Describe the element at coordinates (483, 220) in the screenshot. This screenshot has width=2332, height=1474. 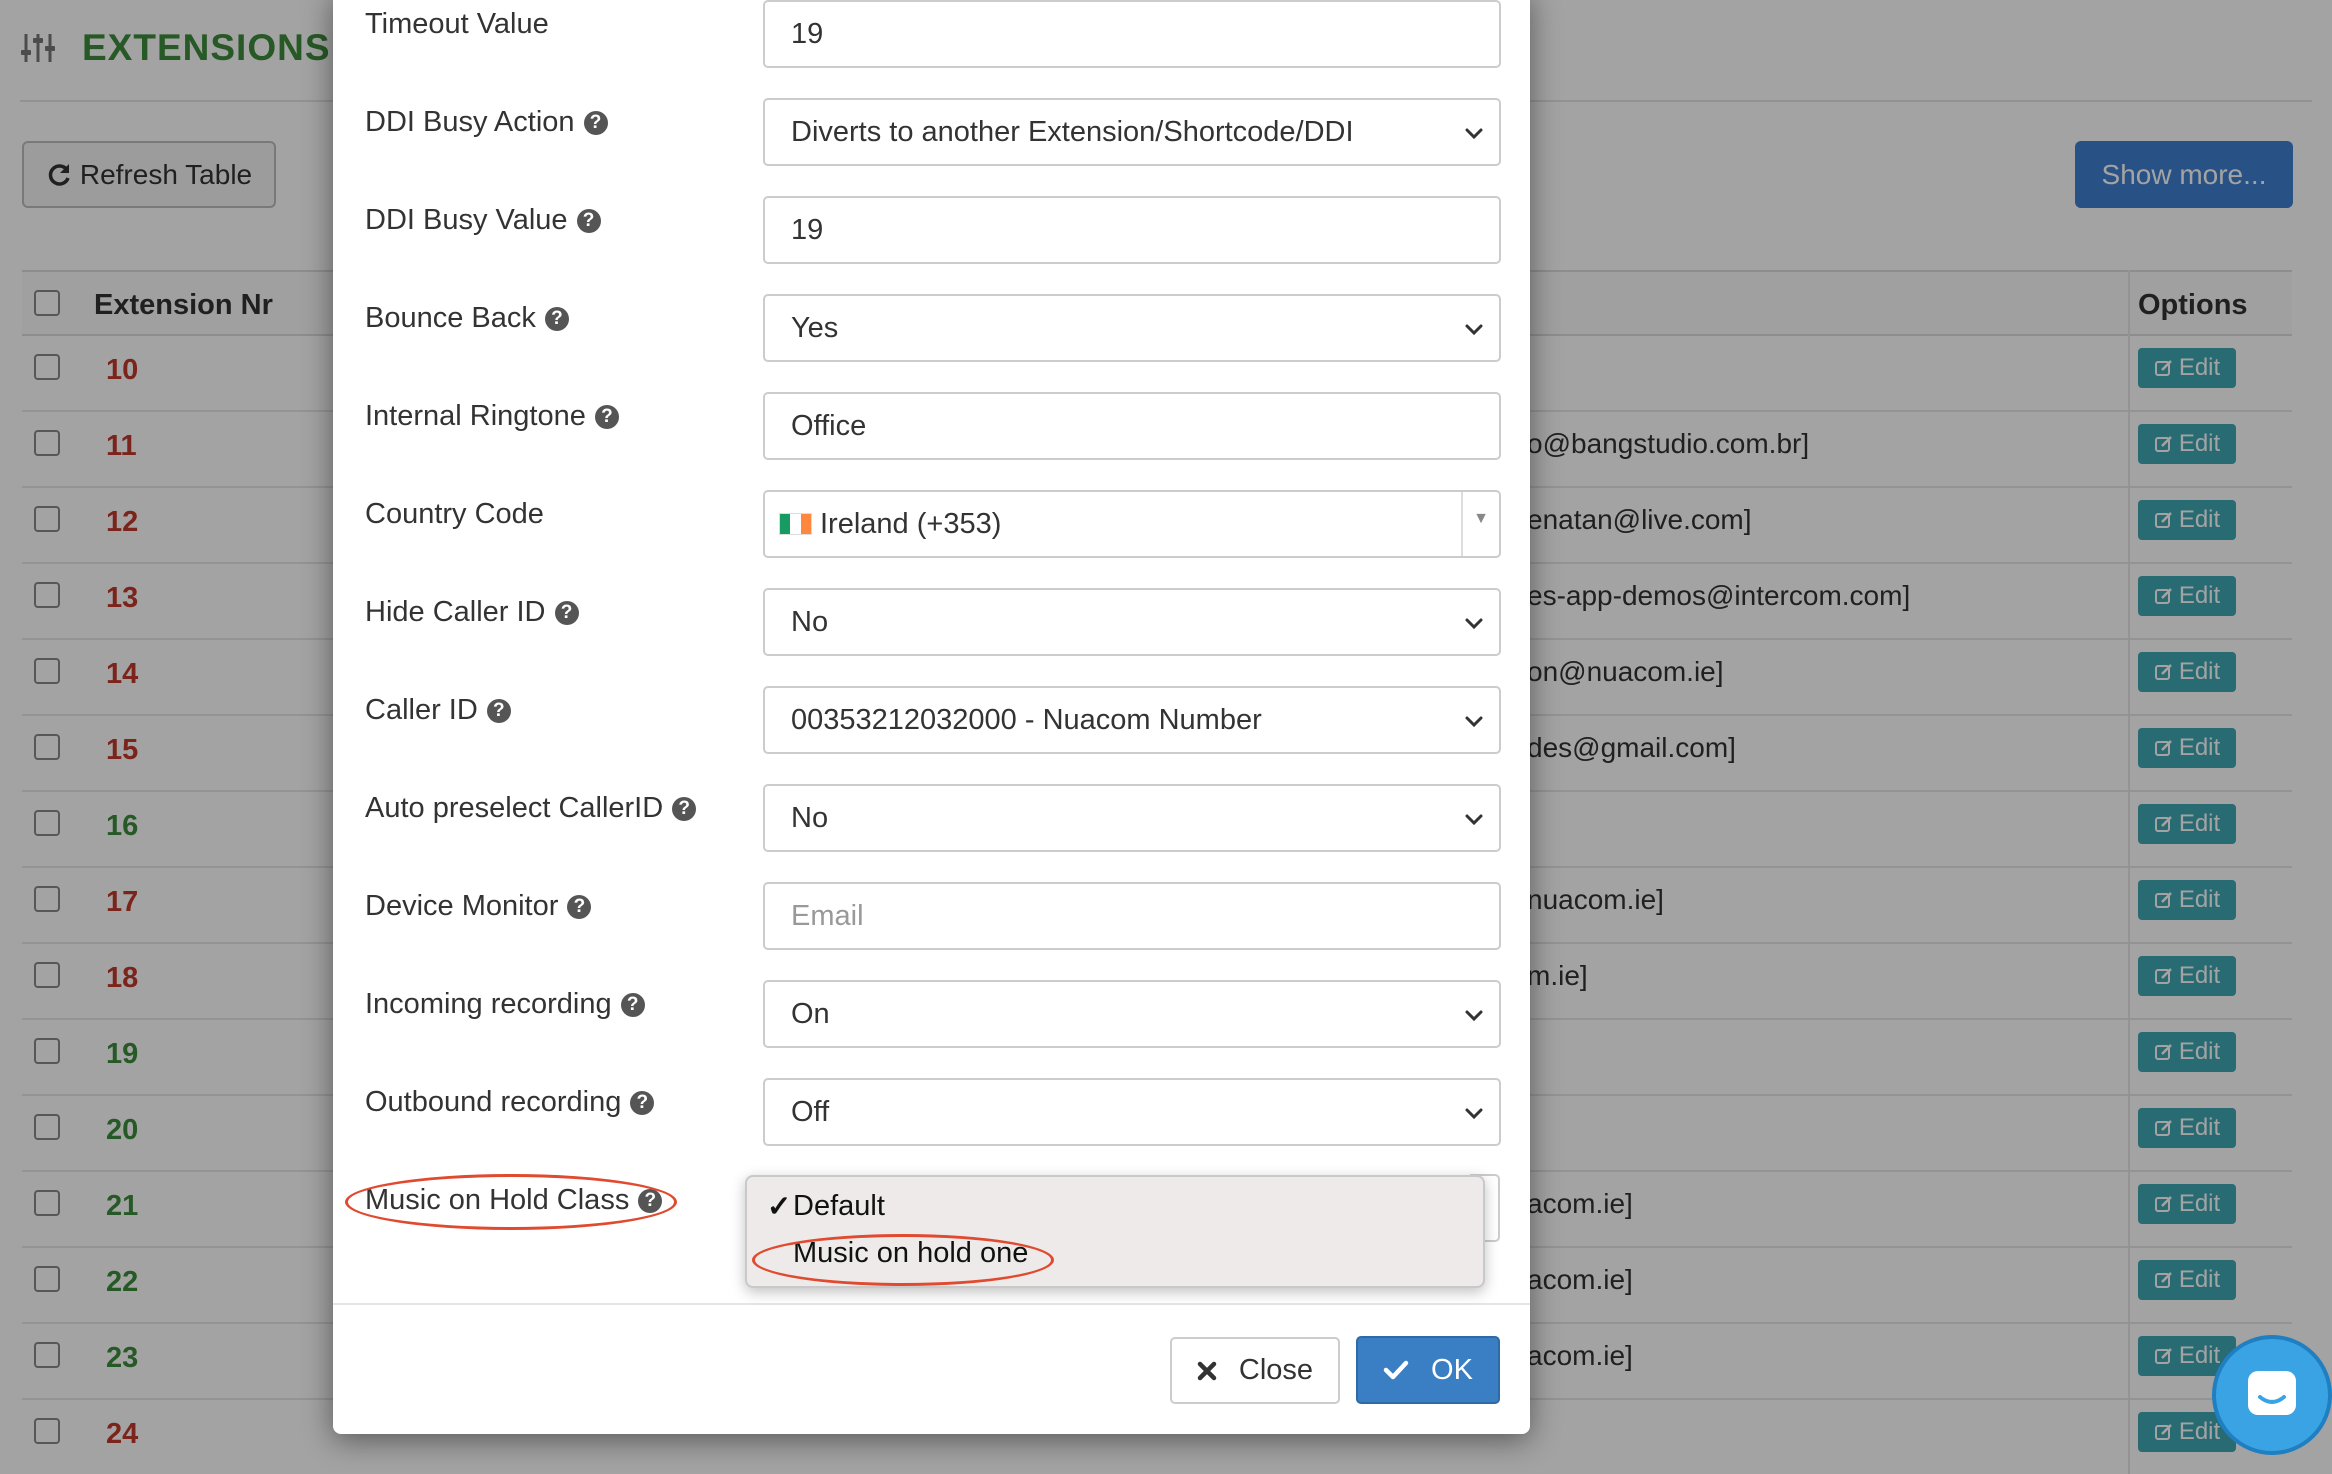
I see `field-label: DDI Busy Value?` at that location.